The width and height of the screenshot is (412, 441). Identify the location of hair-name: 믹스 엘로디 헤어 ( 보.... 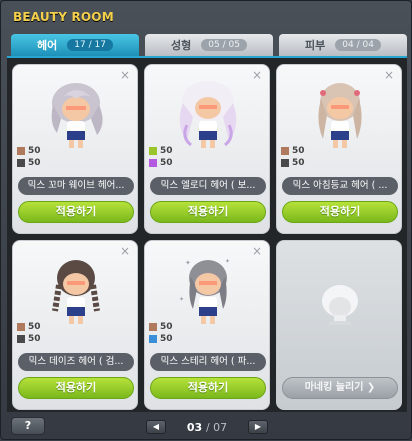
(208, 186).